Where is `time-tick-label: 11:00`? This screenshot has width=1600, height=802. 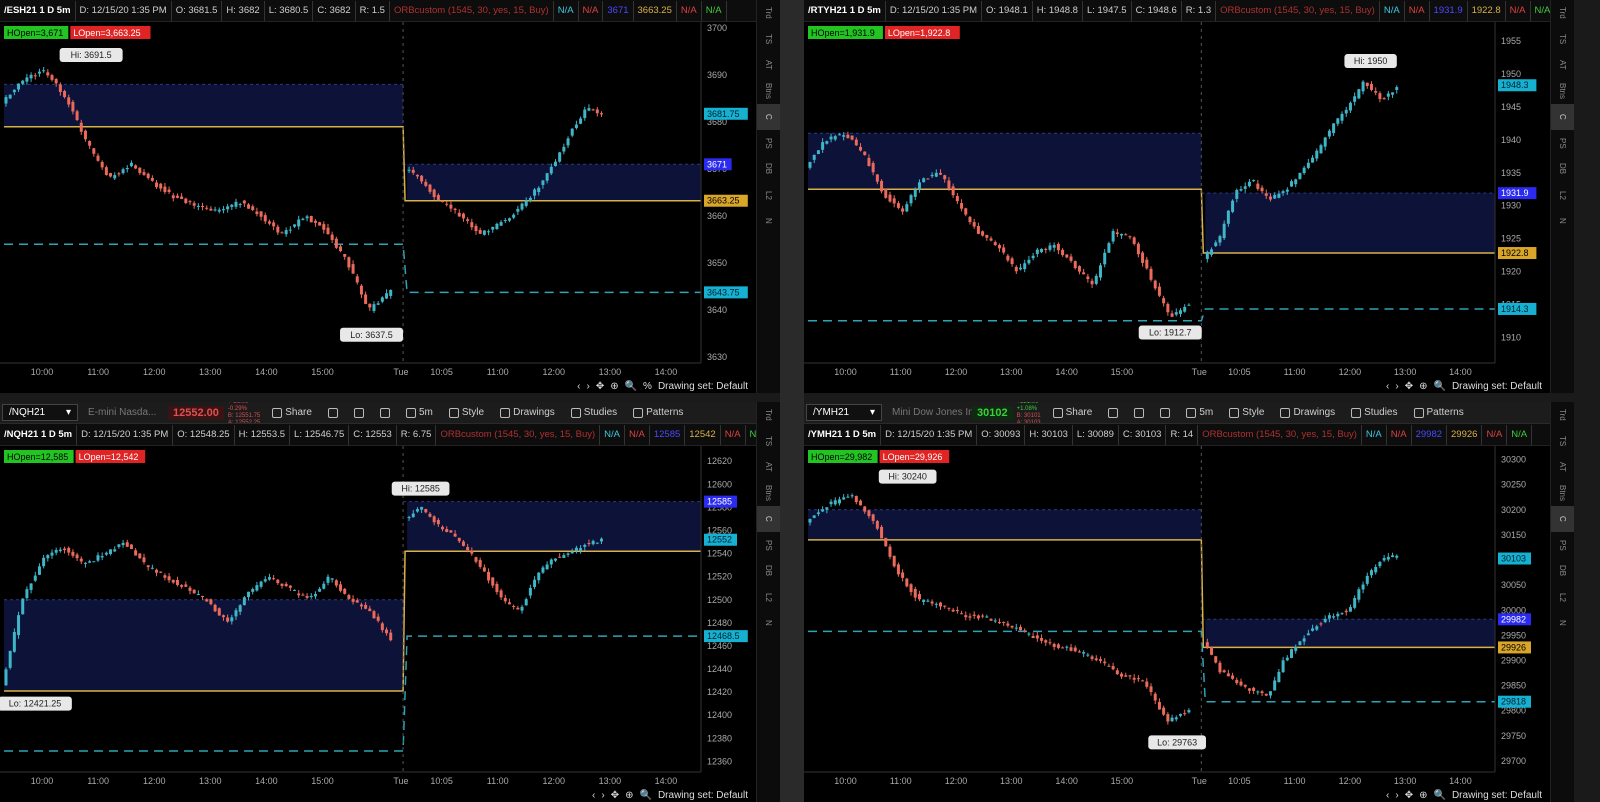 time-tick-label: 11:00 is located at coordinates (98, 372).